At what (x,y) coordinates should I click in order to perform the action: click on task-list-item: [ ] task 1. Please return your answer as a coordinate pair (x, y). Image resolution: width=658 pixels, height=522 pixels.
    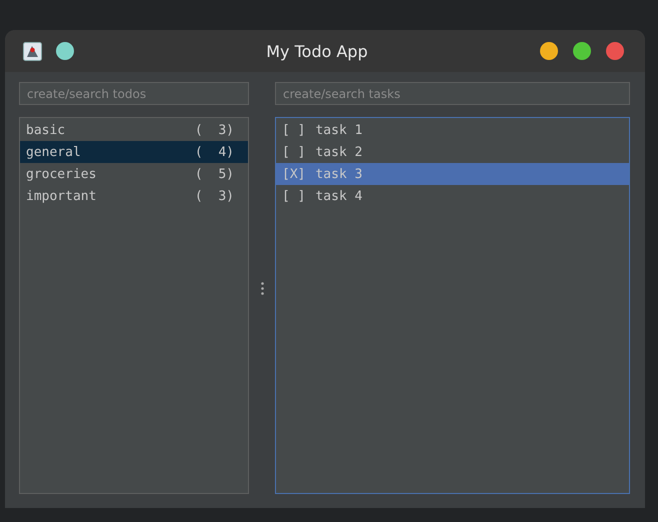
    Looking at the image, I should click on (452, 130).